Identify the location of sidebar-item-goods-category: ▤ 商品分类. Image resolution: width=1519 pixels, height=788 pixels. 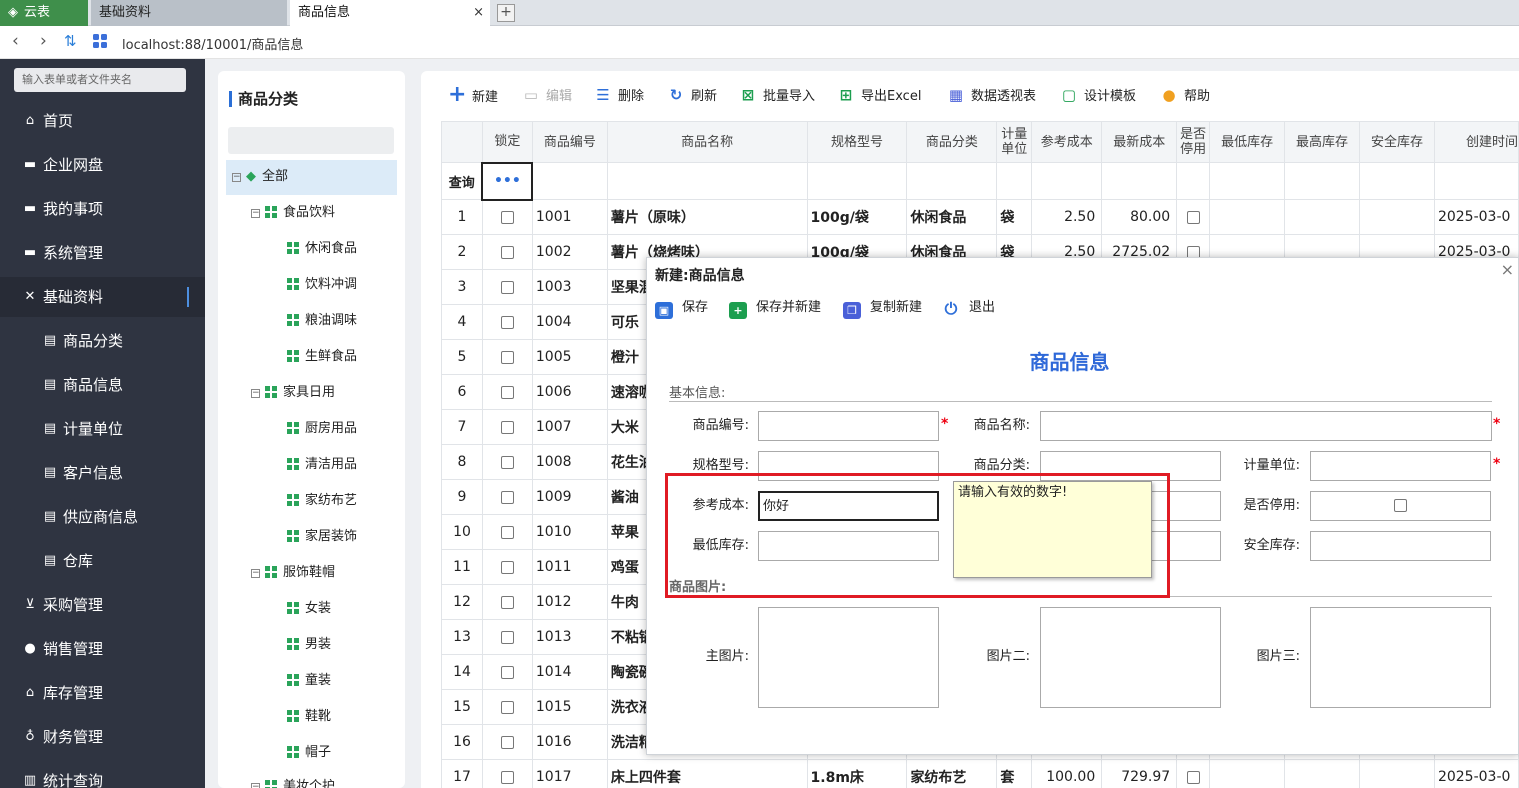
(102, 341).